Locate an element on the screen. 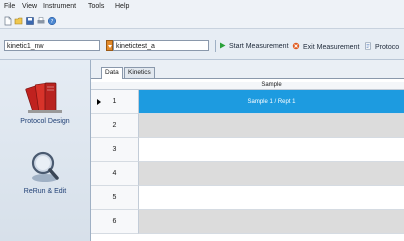 The image size is (404, 241). table-row: 3 is located at coordinates (247, 150).